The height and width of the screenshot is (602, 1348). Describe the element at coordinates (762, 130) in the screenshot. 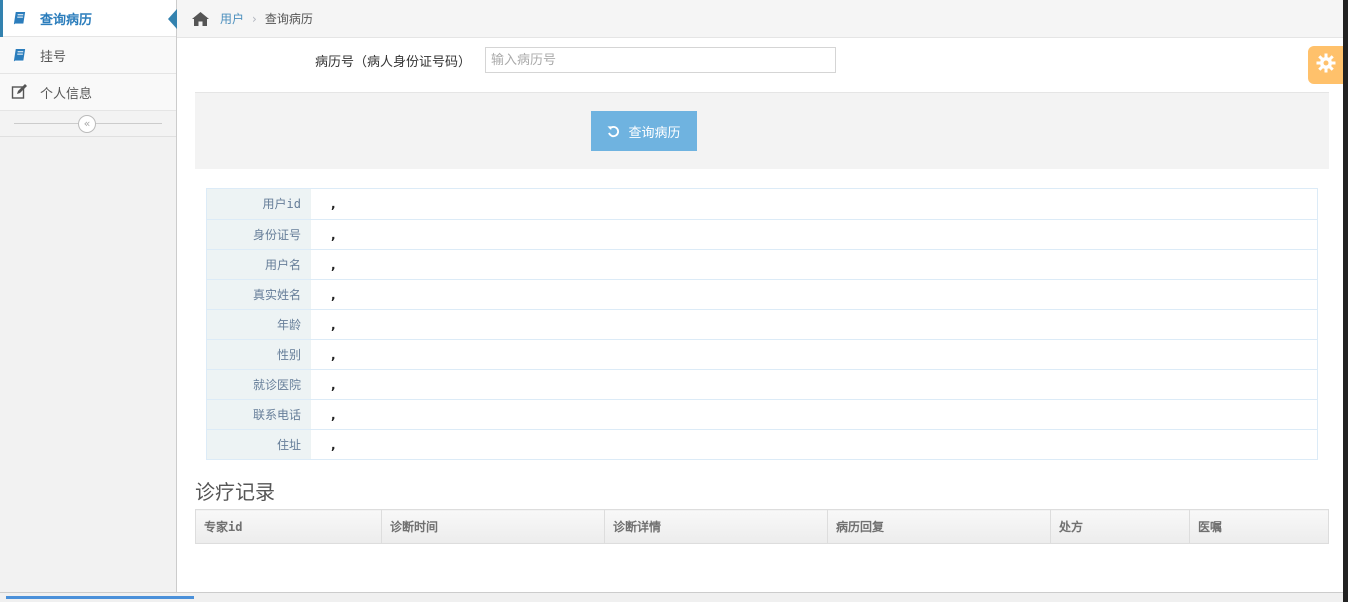

I see `action-area: 查询病历` at that location.